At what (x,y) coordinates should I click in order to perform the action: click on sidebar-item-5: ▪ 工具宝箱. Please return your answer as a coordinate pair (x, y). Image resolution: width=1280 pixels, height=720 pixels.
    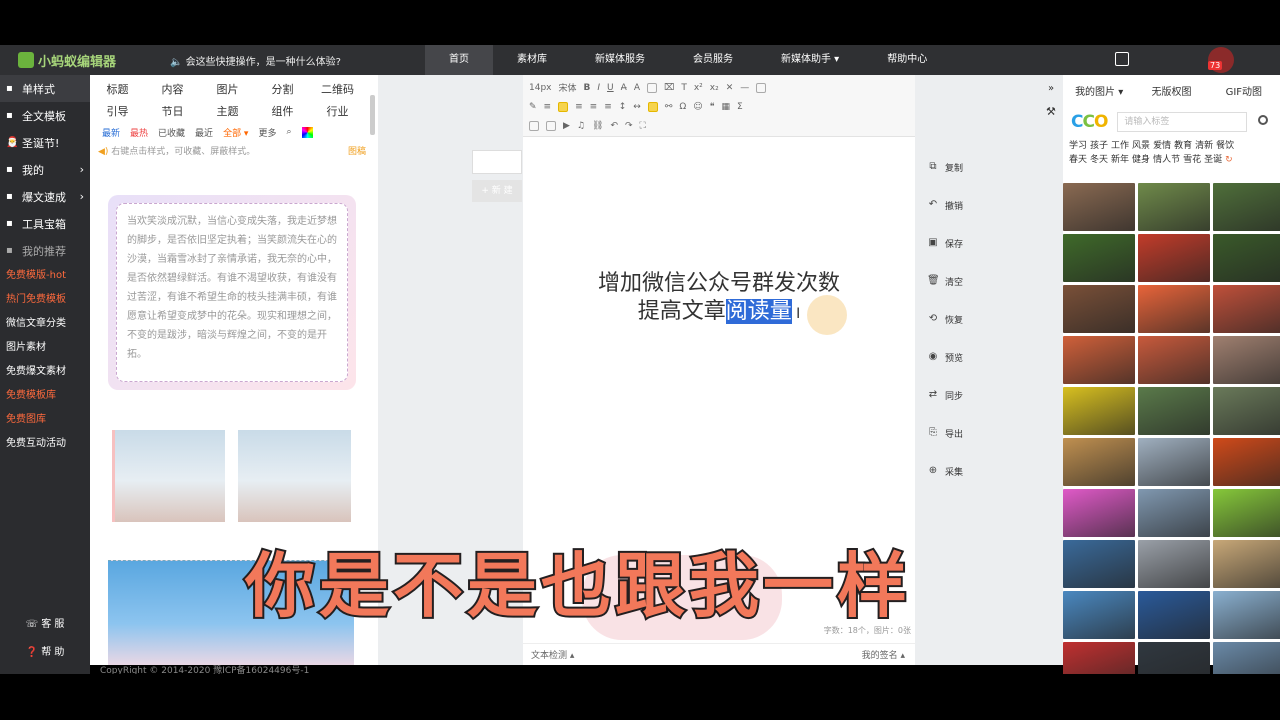
    Looking at the image, I should click on (45, 223).